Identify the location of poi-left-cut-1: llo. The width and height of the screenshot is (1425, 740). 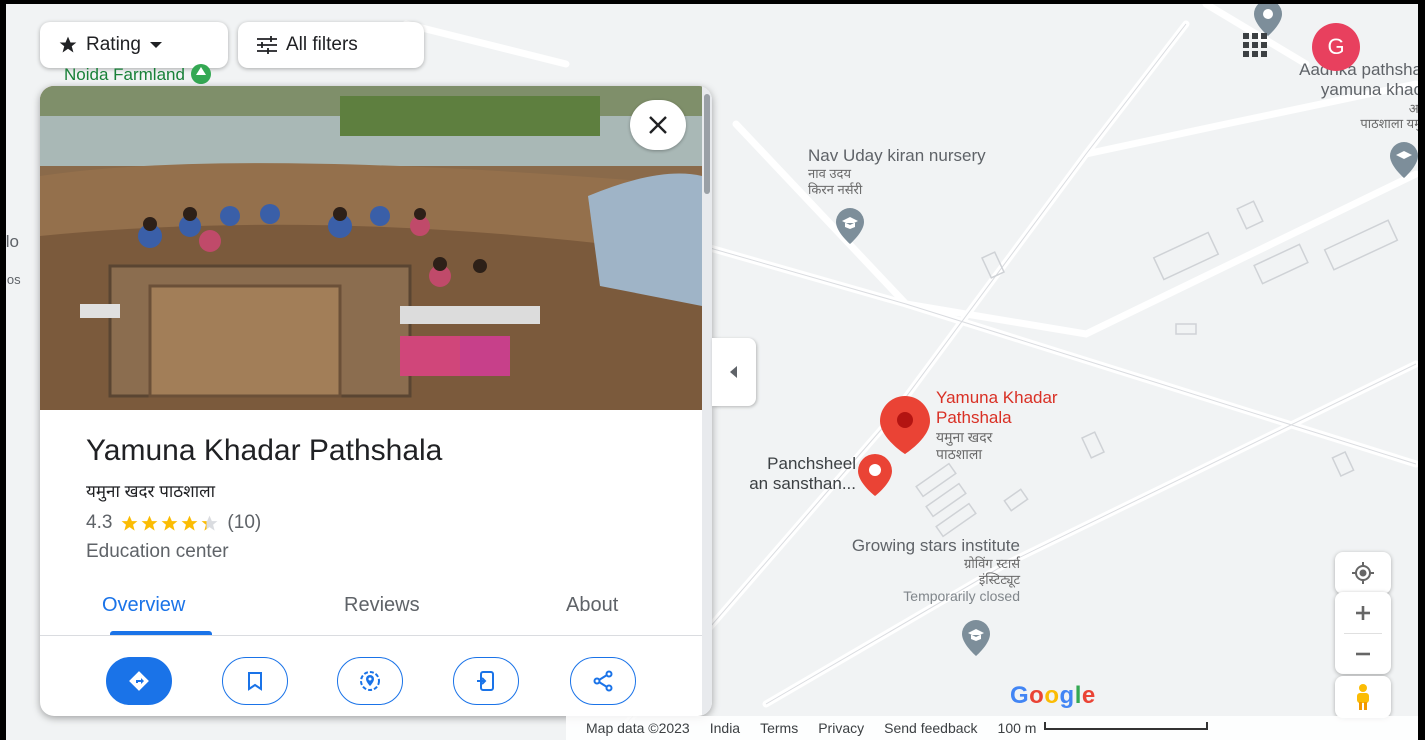
(12, 242).